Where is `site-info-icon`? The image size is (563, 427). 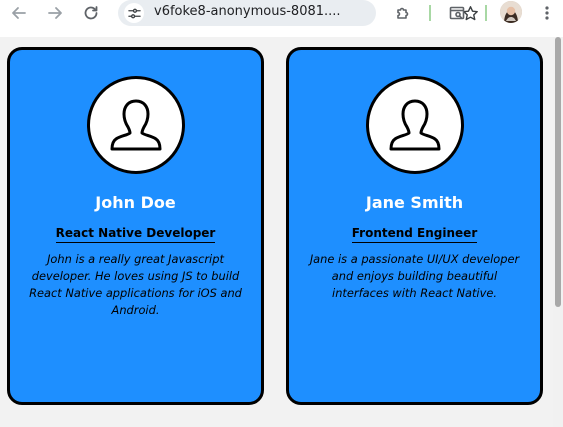 site-info-icon is located at coordinates (134, 13).